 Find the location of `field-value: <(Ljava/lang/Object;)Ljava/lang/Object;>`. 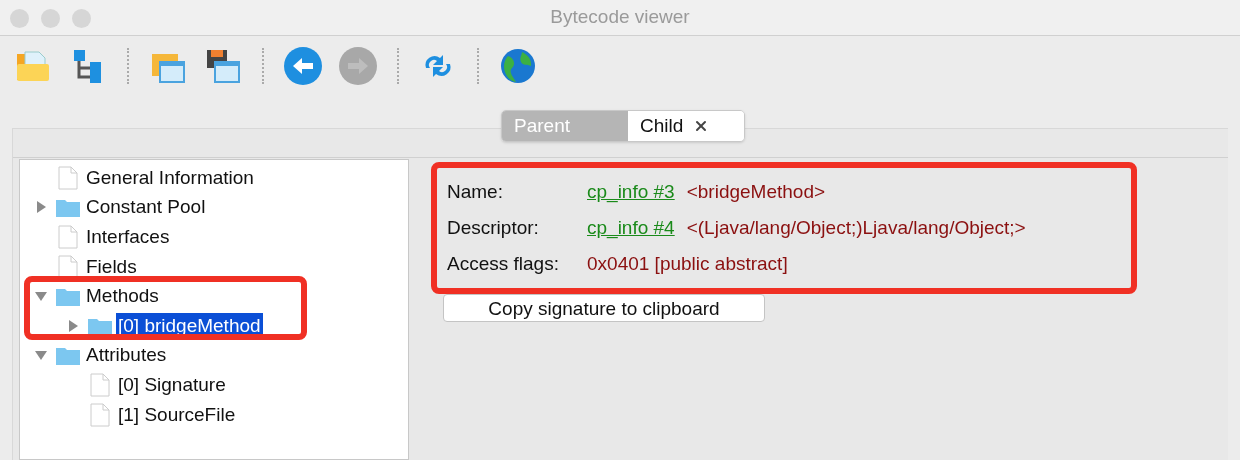

field-value: <(Ljava/lang/Object;)Ljava/lang/Object;> is located at coordinates (856, 227).